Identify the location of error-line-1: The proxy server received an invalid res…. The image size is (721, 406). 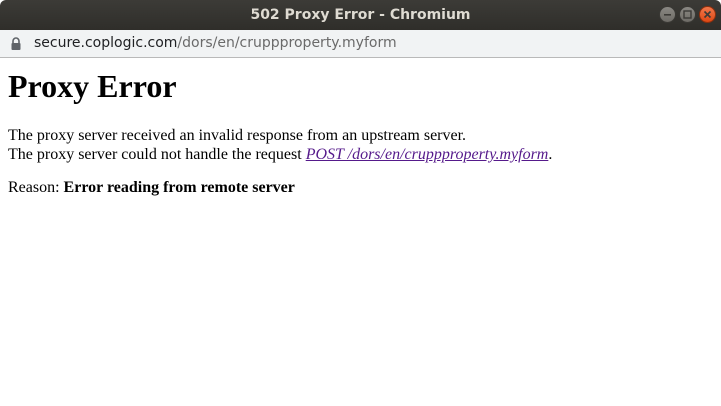
(237, 135).